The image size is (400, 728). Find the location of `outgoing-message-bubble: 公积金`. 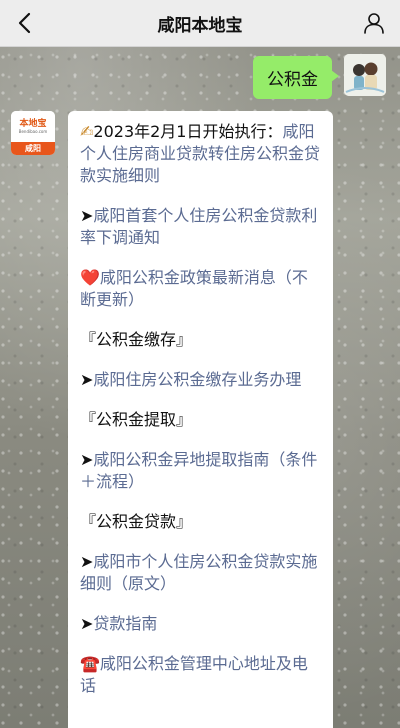

outgoing-message-bubble: 公积金 is located at coordinates (296, 77).